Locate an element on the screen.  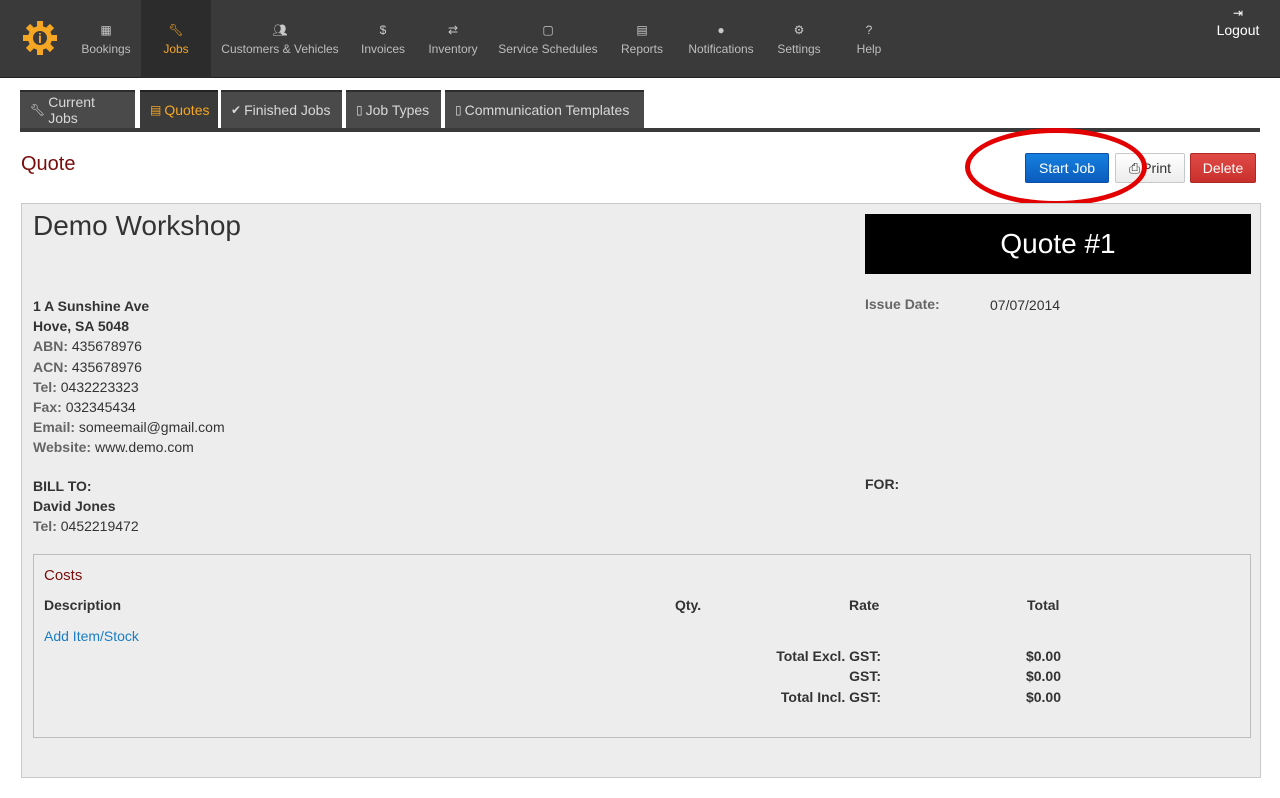
file-text-icon: ▤ is located at coordinates (156, 110).